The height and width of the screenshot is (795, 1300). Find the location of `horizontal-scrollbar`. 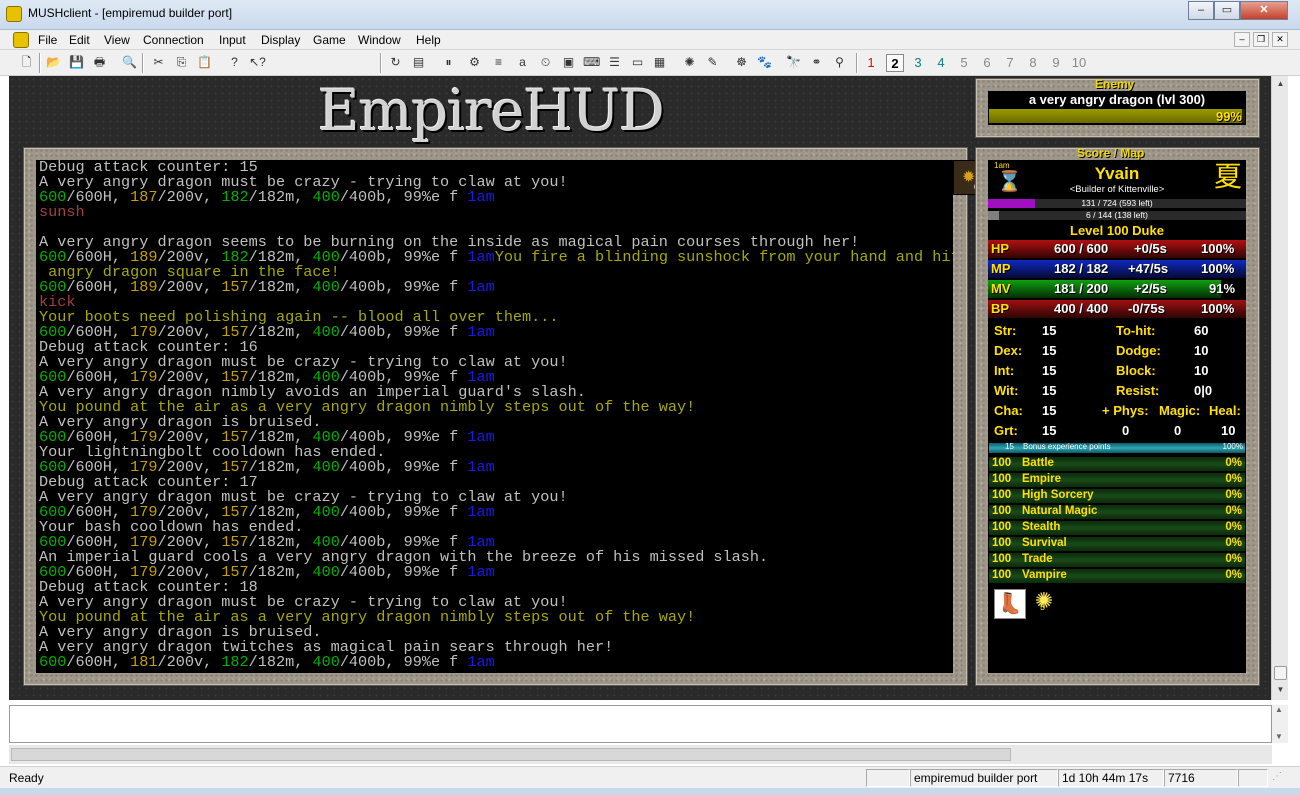

horizontal-scrollbar is located at coordinates (640, 754).